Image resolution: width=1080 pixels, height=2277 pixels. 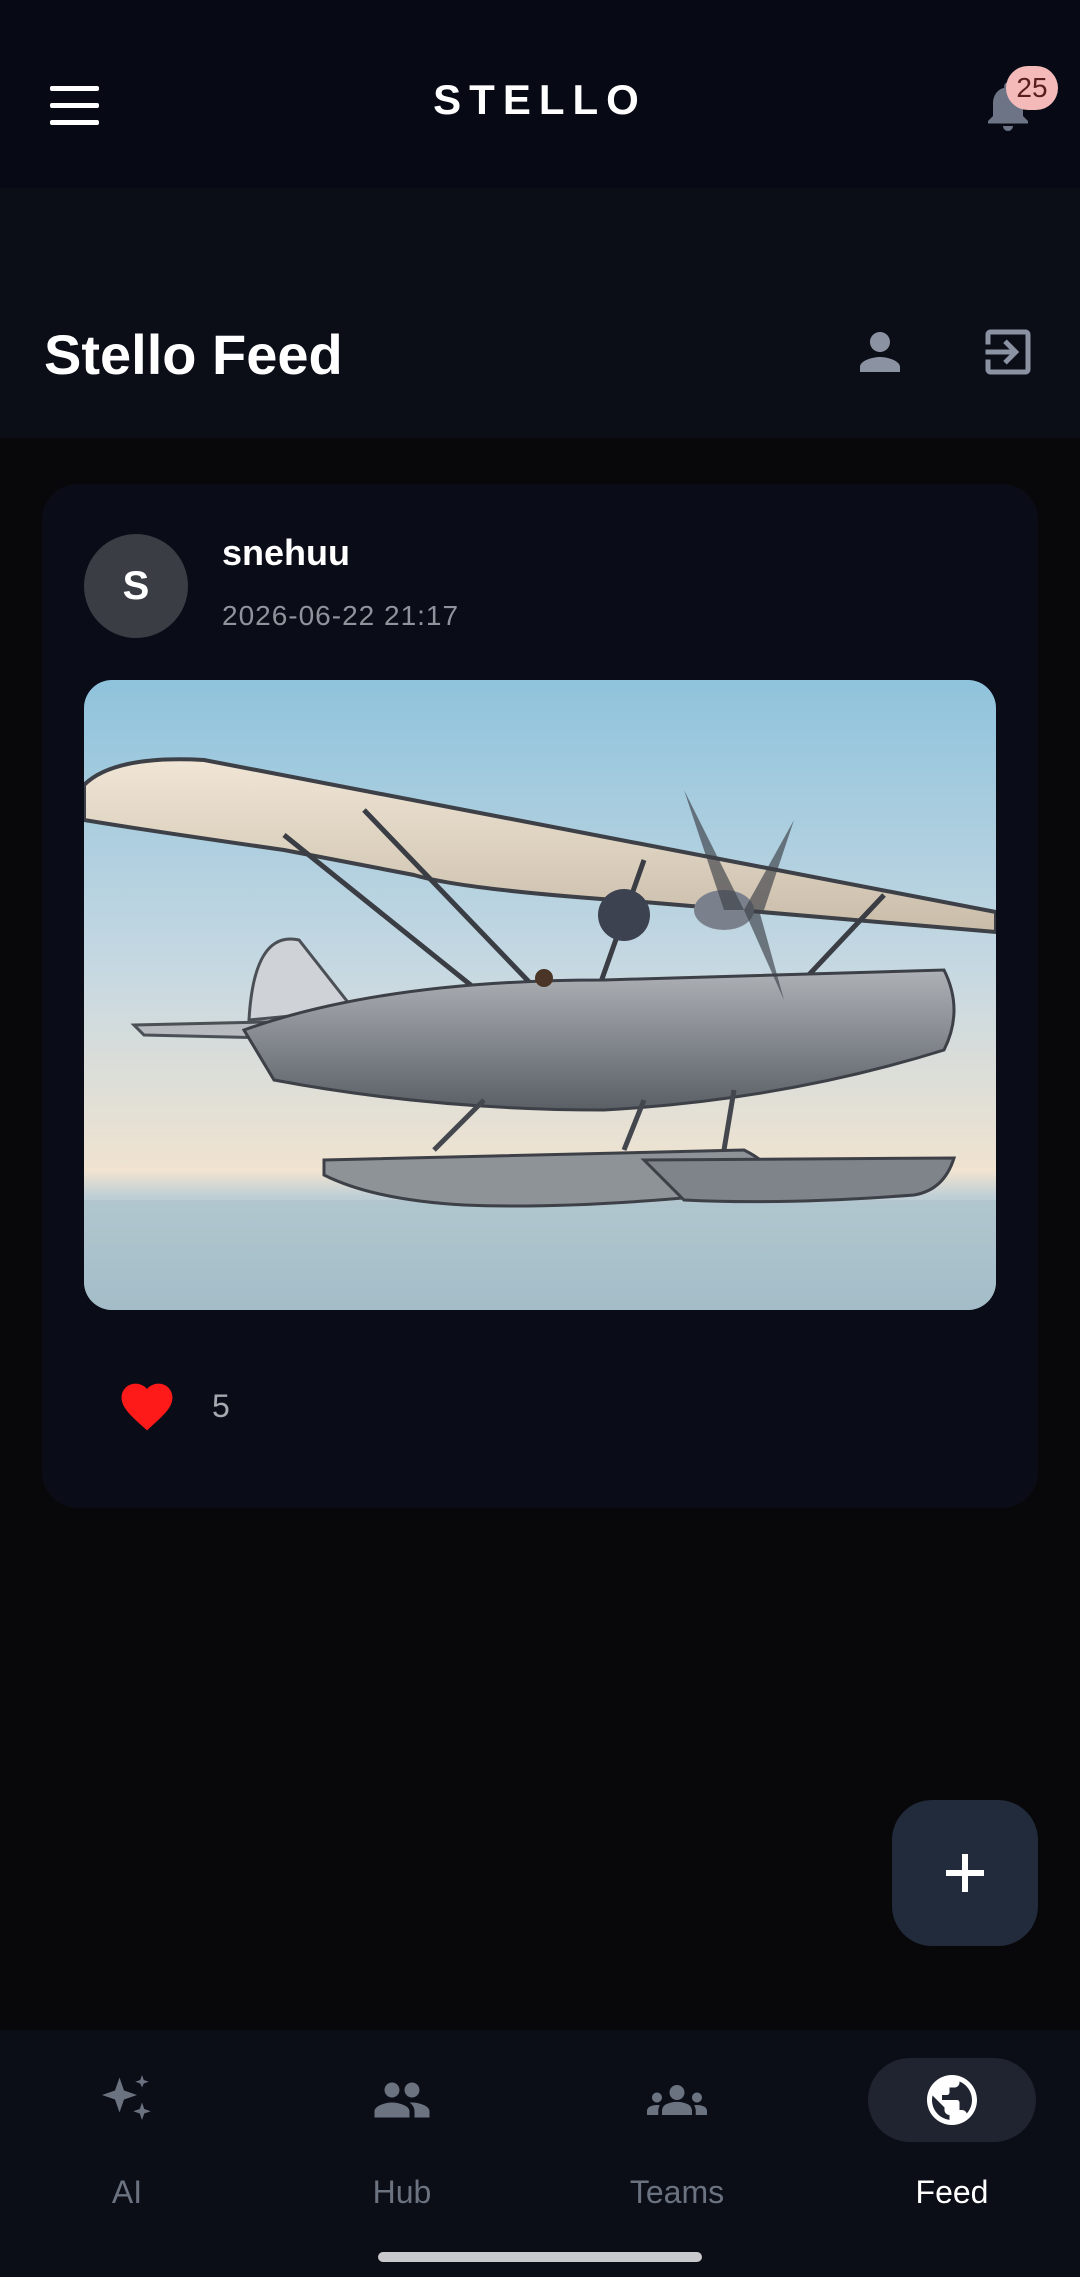 I want to click on like-count: 5, so click(x=221, y=1406).